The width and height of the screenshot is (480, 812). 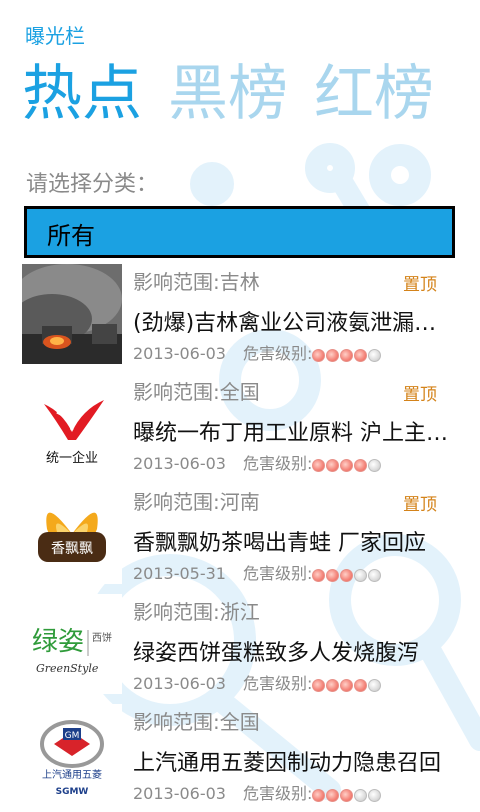 I want to click on tab-hot: 热点, so click(x=82, y=94).